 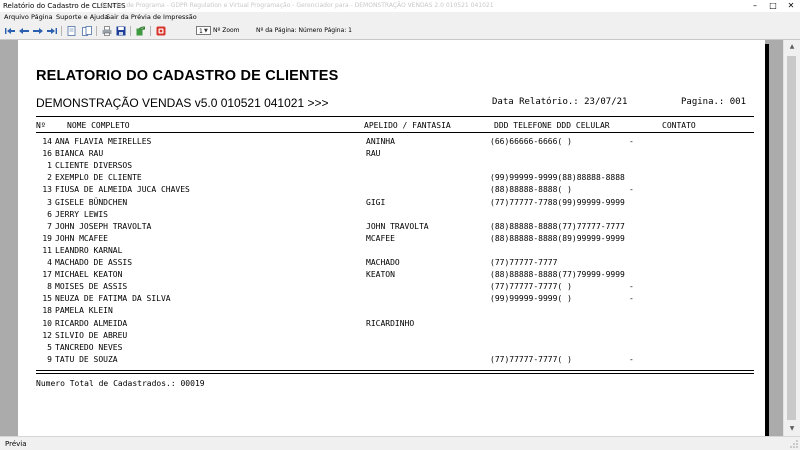 What do you see at coordinates (122, 190) in the screenshot?
I see `row-name: FIUSA DE ALMEIDA JUCA CHAVES` at bounding box center [122, 190].